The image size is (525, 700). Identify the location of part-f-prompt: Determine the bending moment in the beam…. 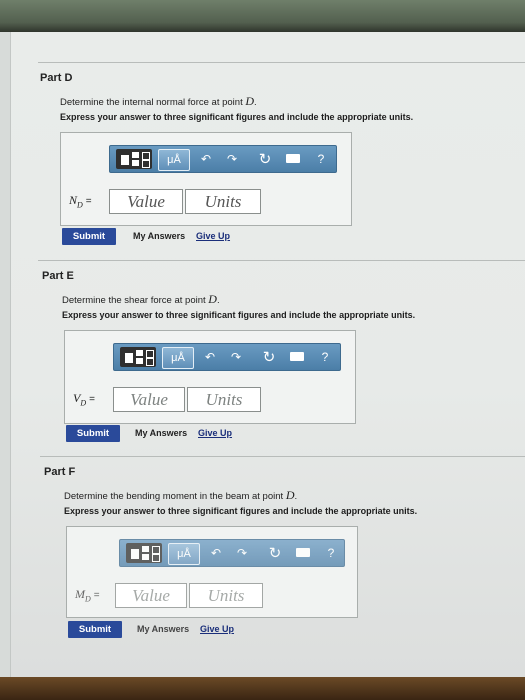
(181, 495).